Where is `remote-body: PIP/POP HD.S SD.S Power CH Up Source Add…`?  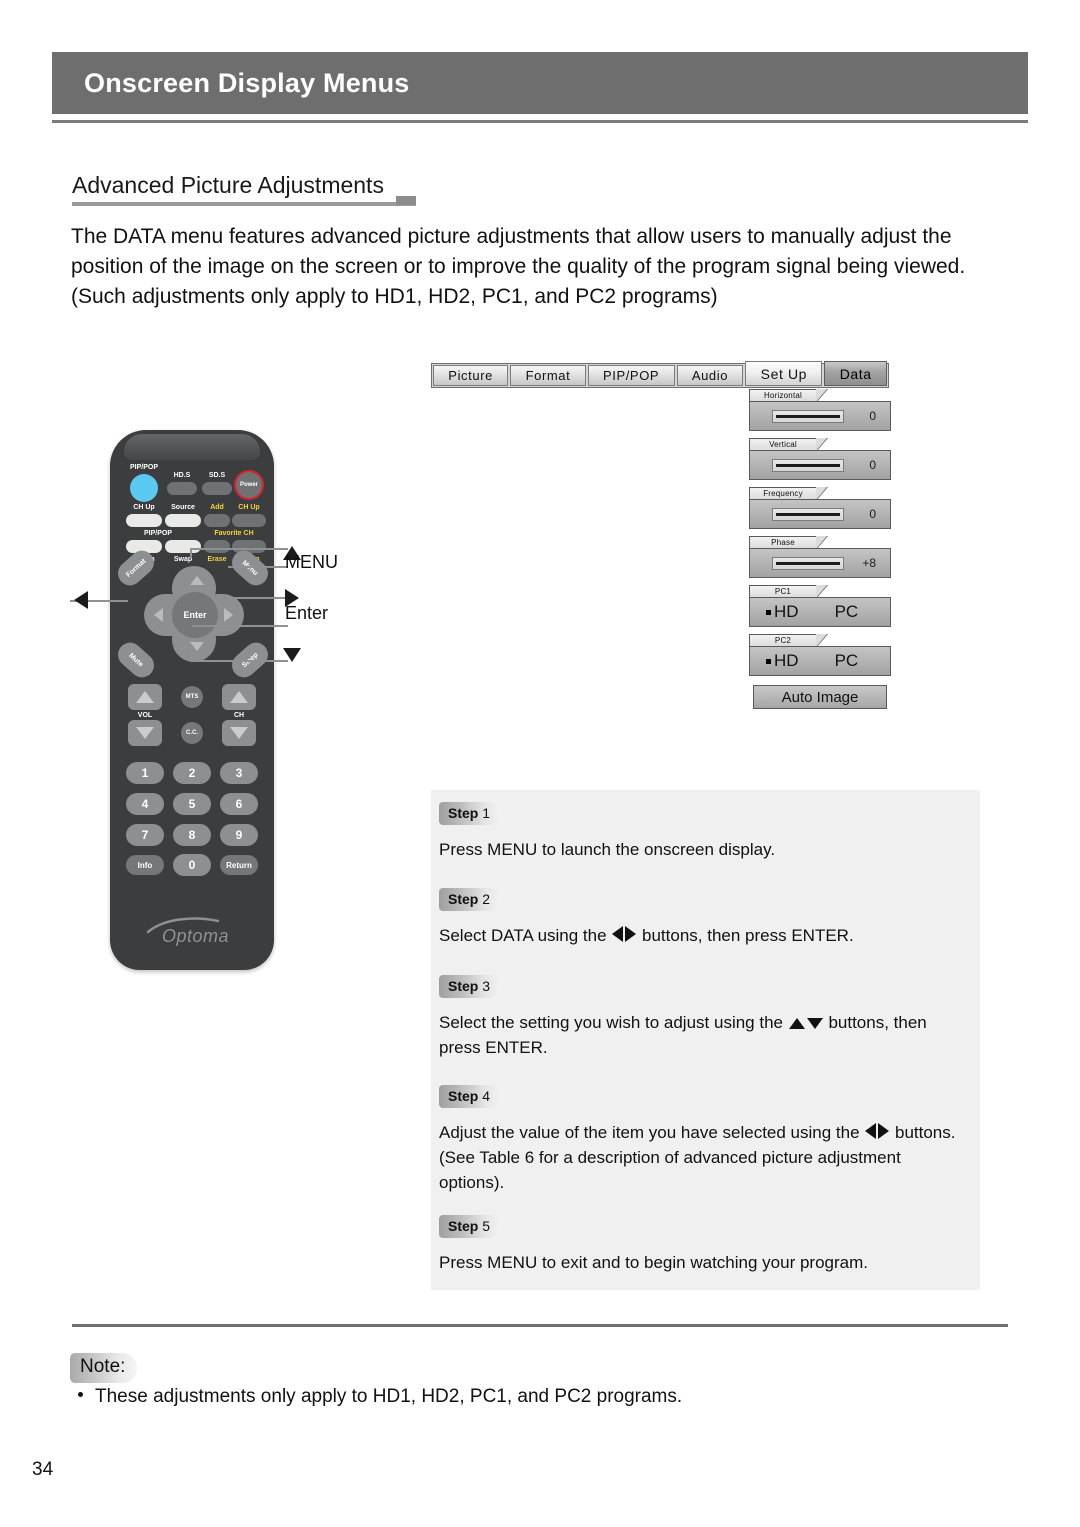 remote-body: PIP/POP HD.S SD.S Power CH Up Source Add… is located at coordinates (192, 700).